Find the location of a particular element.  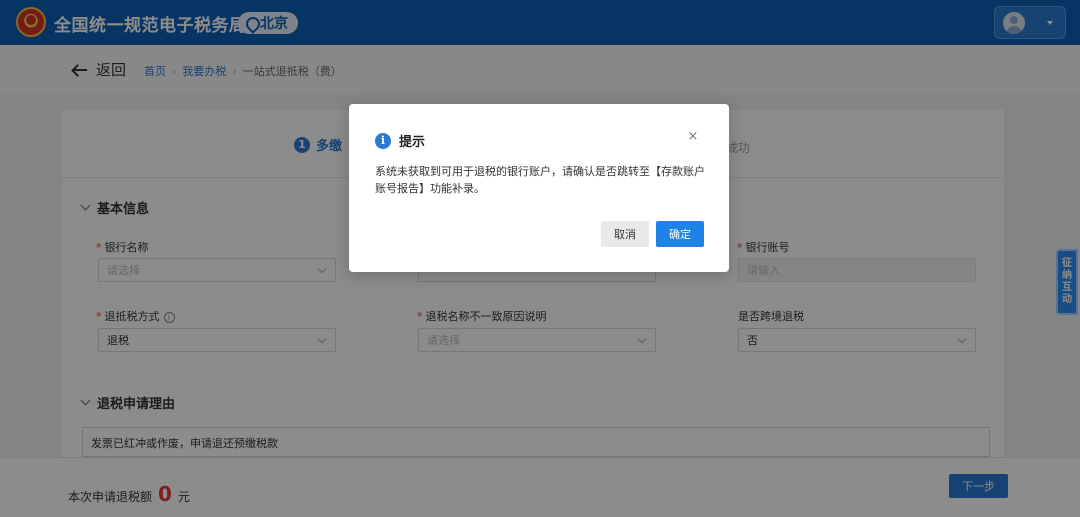

info-icon: i is located at coordinates (383, 140).